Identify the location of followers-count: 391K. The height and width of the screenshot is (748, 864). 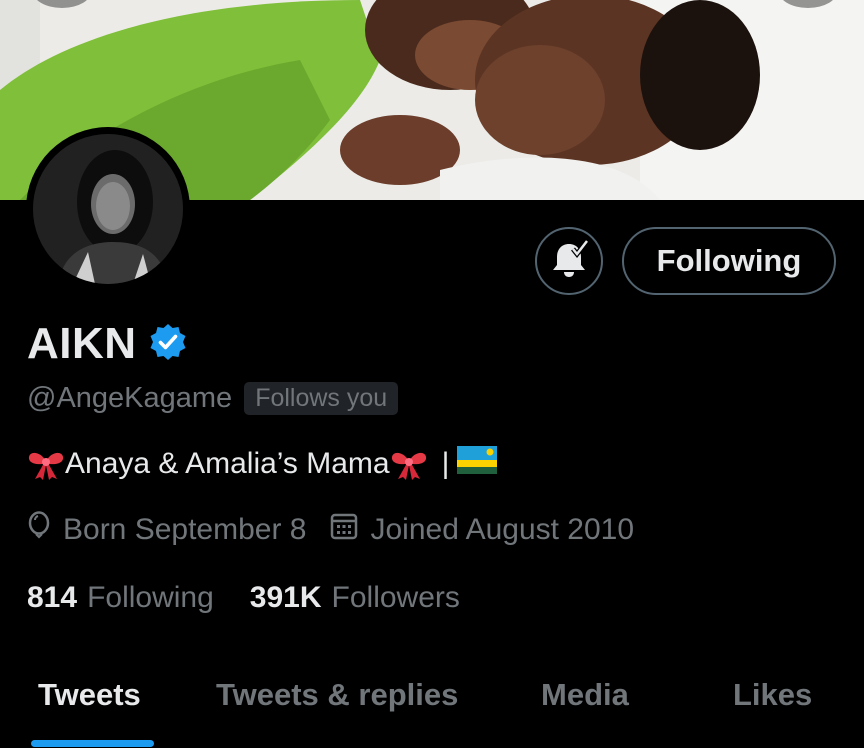
(285, 597).